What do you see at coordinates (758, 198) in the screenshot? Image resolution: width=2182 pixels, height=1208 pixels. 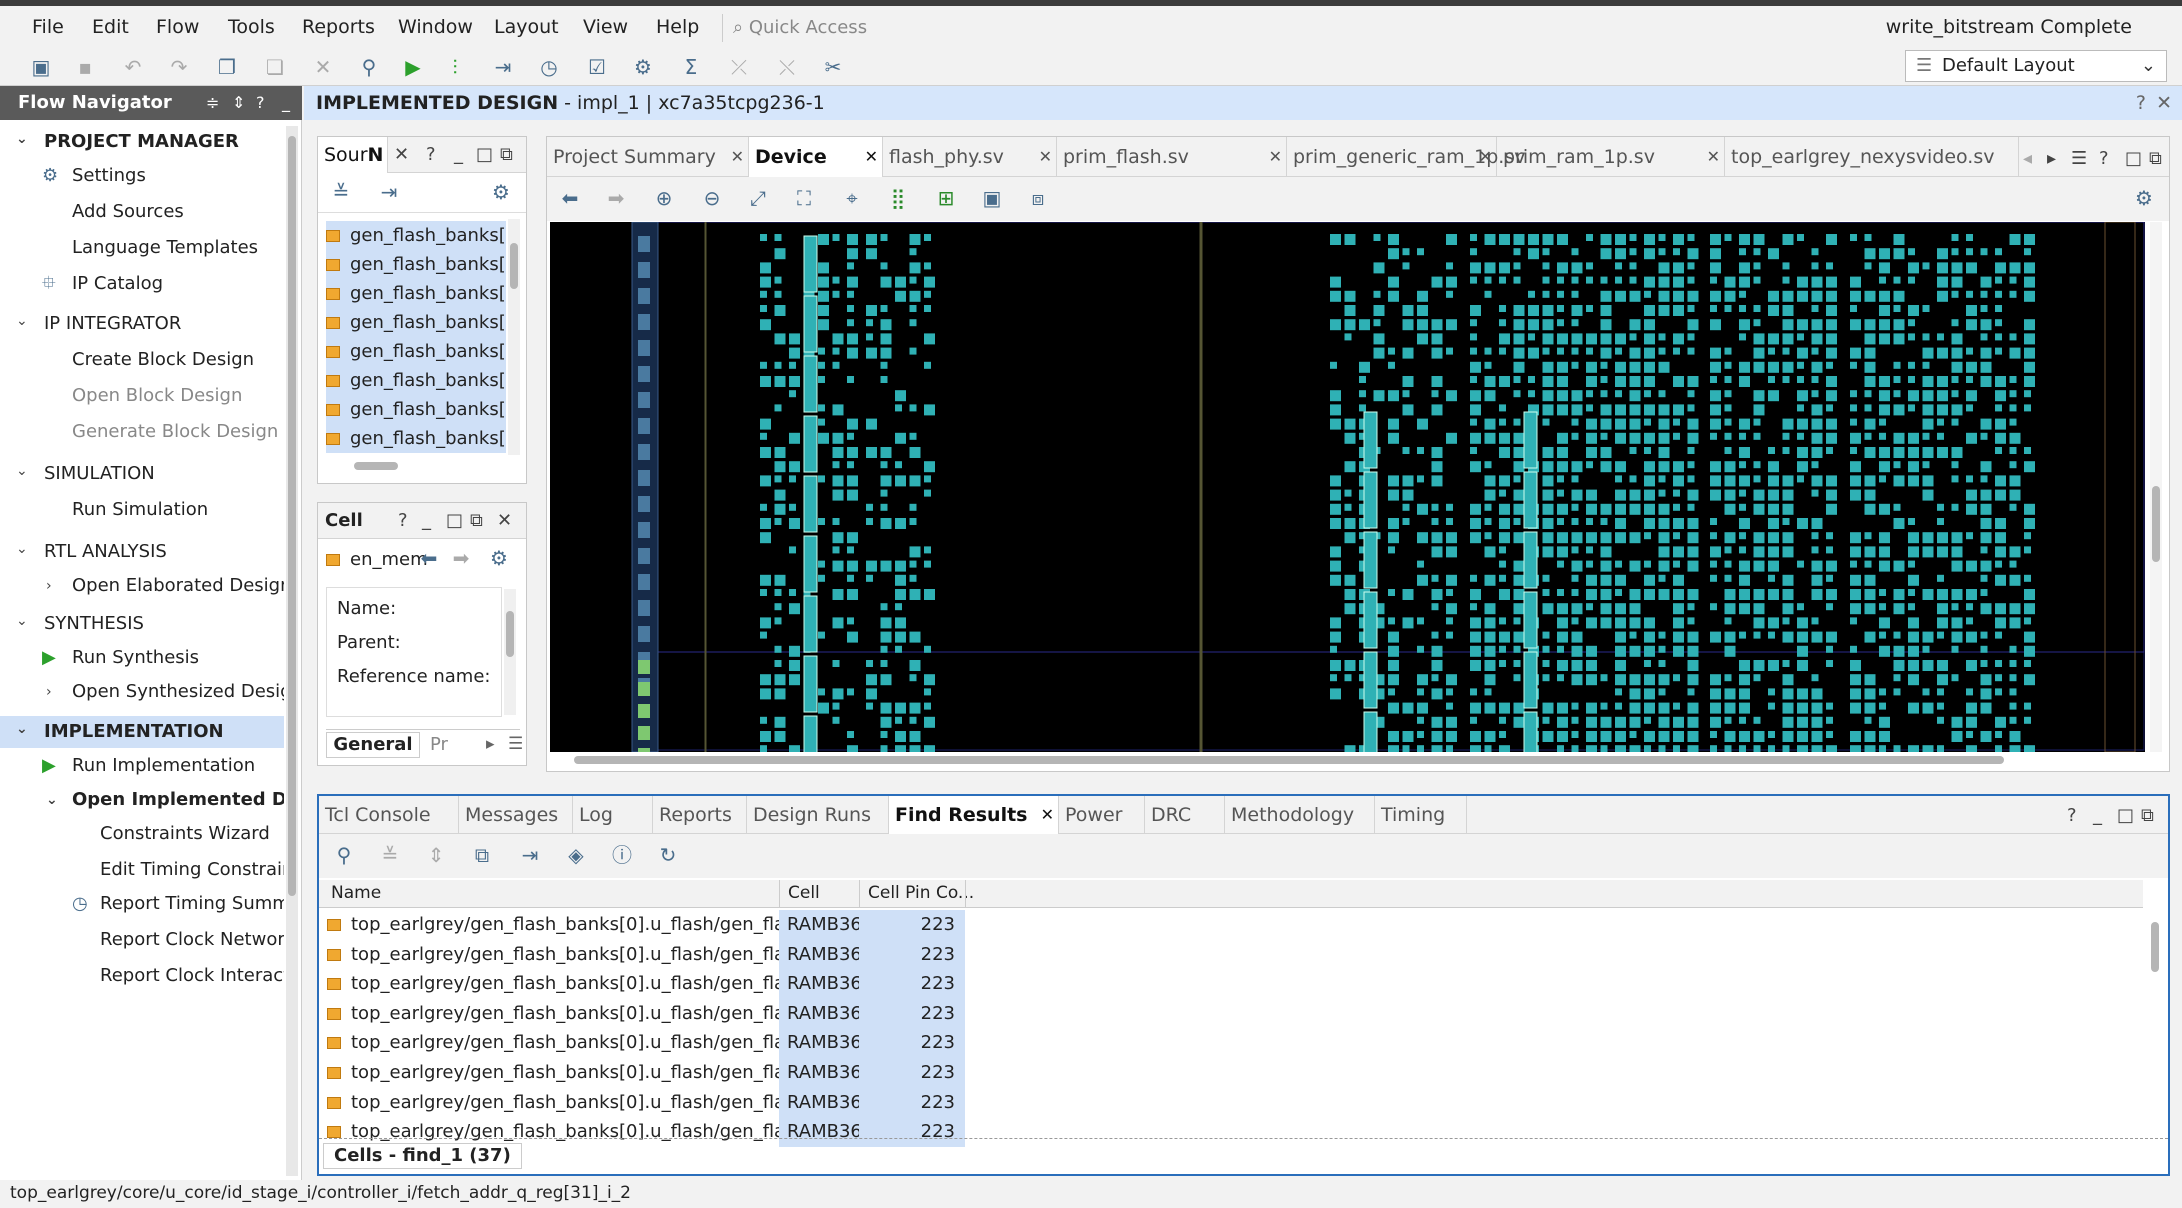 I see `zoom-fit-icon: ⤢` at bounding box center [758, 198].